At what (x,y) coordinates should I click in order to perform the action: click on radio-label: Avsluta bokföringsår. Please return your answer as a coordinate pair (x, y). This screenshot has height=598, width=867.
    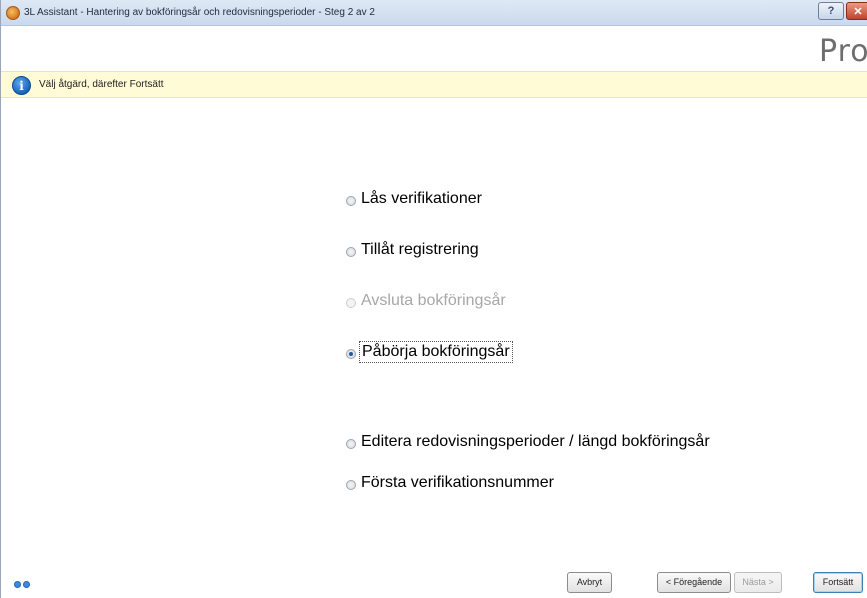
    Looking at the image, I should click on (433, 300).